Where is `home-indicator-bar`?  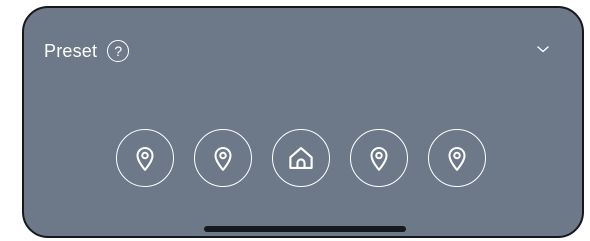
home-indicator-bar is located at coordinates (305, 229).